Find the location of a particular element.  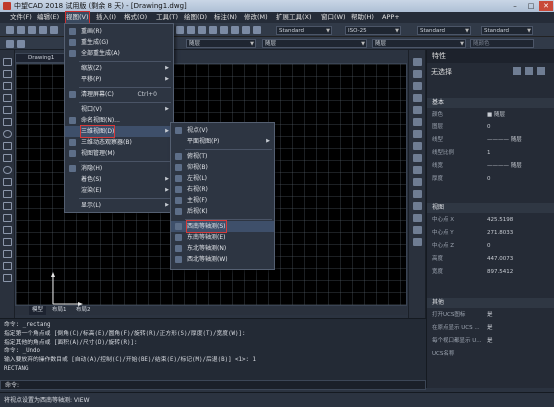

prop-row: 颜色 ■ 随层 is located at coordinates (490, 115).